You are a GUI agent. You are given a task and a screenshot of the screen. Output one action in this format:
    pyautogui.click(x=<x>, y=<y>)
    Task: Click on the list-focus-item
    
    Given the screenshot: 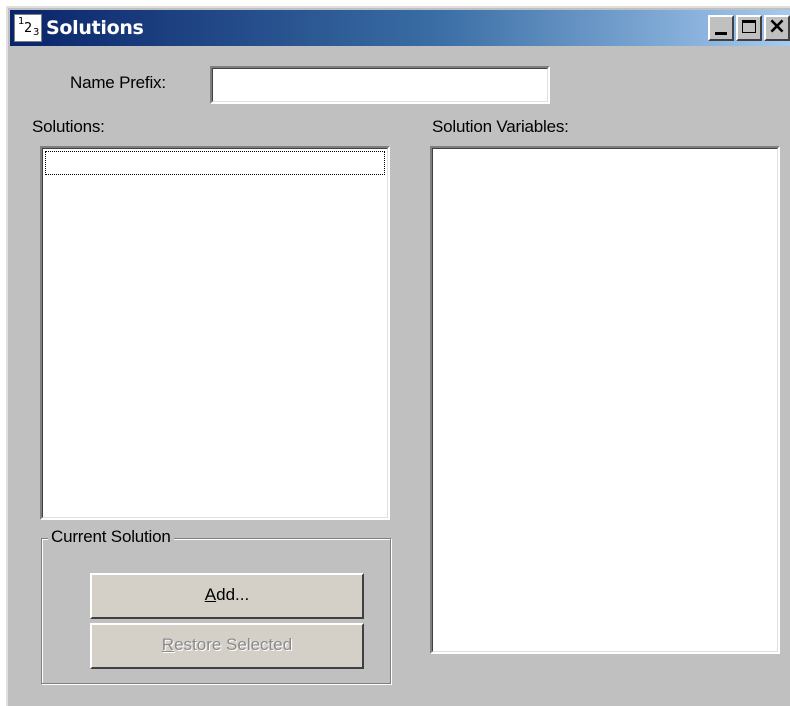 What is the action you would take?
    pyautogui.click(x=215, y=163)
    